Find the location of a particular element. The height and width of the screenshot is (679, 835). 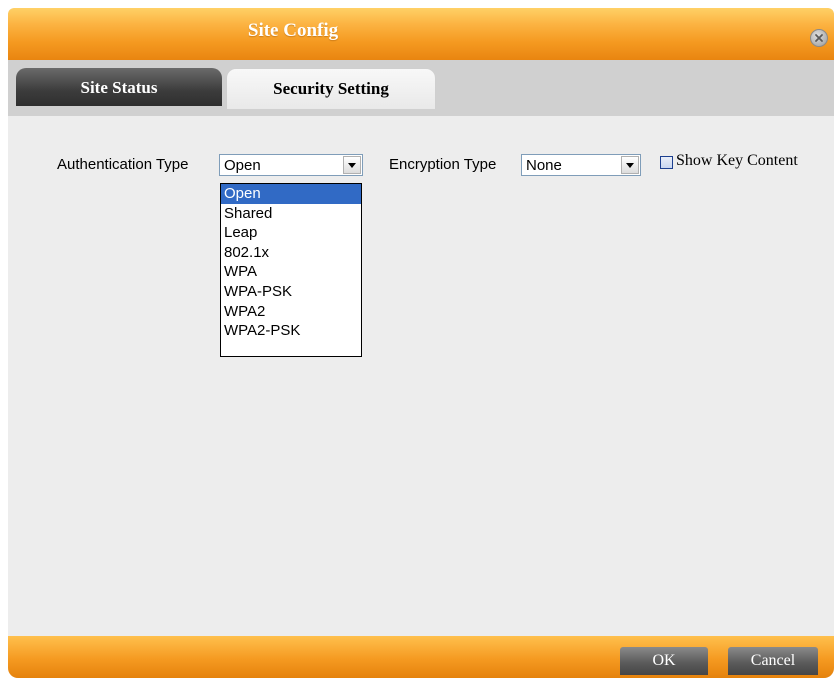

authentication-type-value: Open is located at coordinates (242, 165).